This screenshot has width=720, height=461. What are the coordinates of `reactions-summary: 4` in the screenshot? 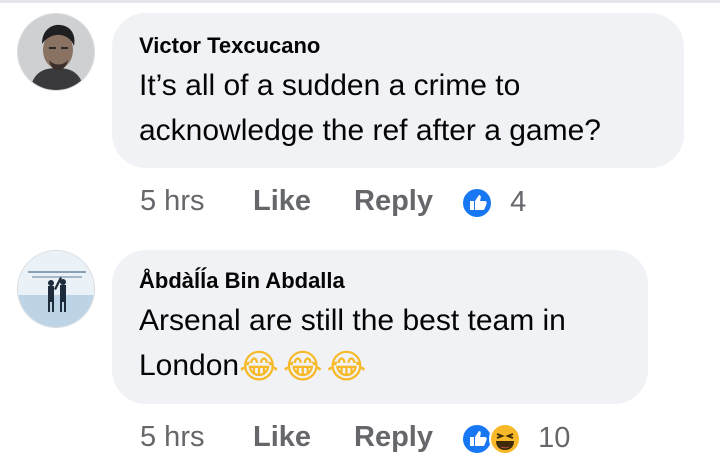 It's located at (493, 203).